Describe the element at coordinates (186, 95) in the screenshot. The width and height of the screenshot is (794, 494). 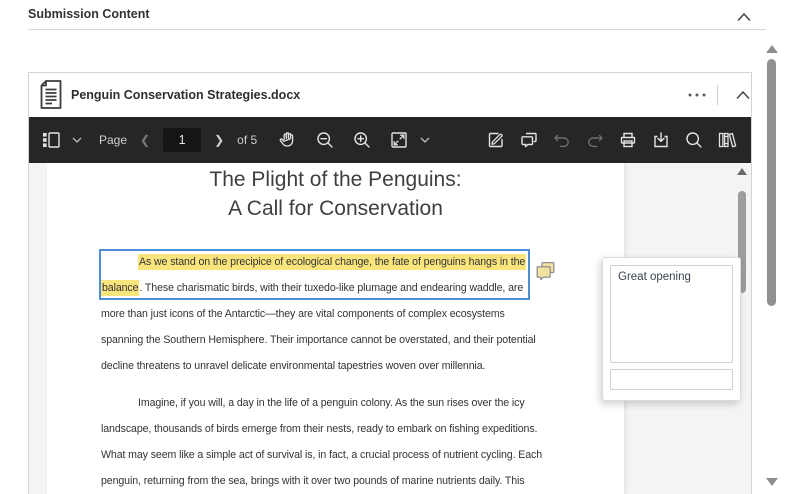
I see `document-title: Penguin Conservation Strategies.docx` at that location.